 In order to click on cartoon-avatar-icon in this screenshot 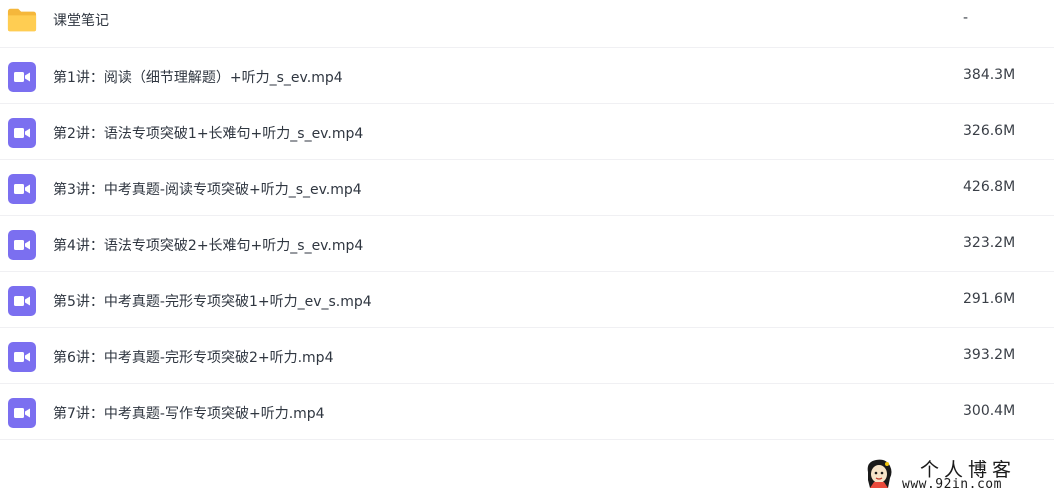, I will do `click(879, 475)`.